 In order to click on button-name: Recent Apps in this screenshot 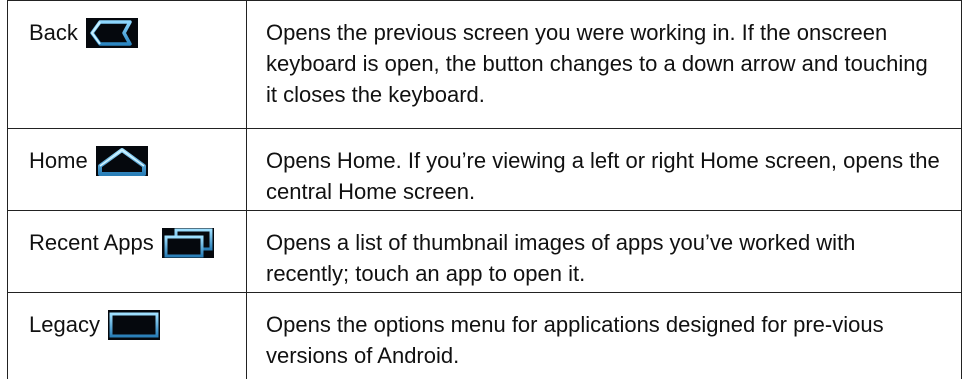, I will do `click(121, 242)`.